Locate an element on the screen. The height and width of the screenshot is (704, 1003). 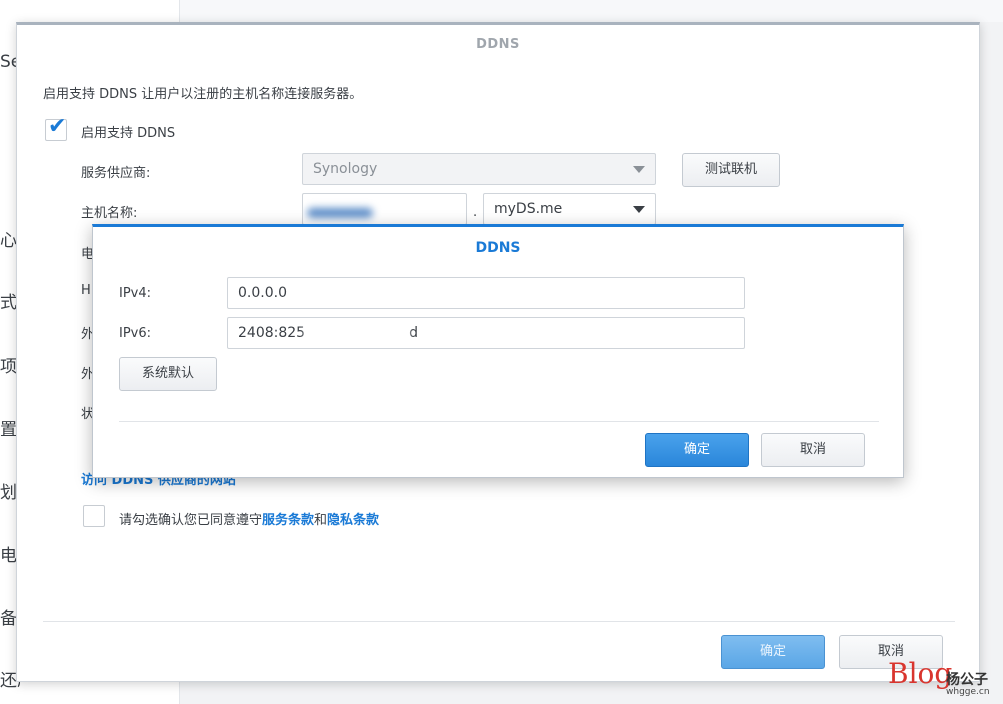
ipv6-value-start: 2408:825 is located at coordinates (272, 333).